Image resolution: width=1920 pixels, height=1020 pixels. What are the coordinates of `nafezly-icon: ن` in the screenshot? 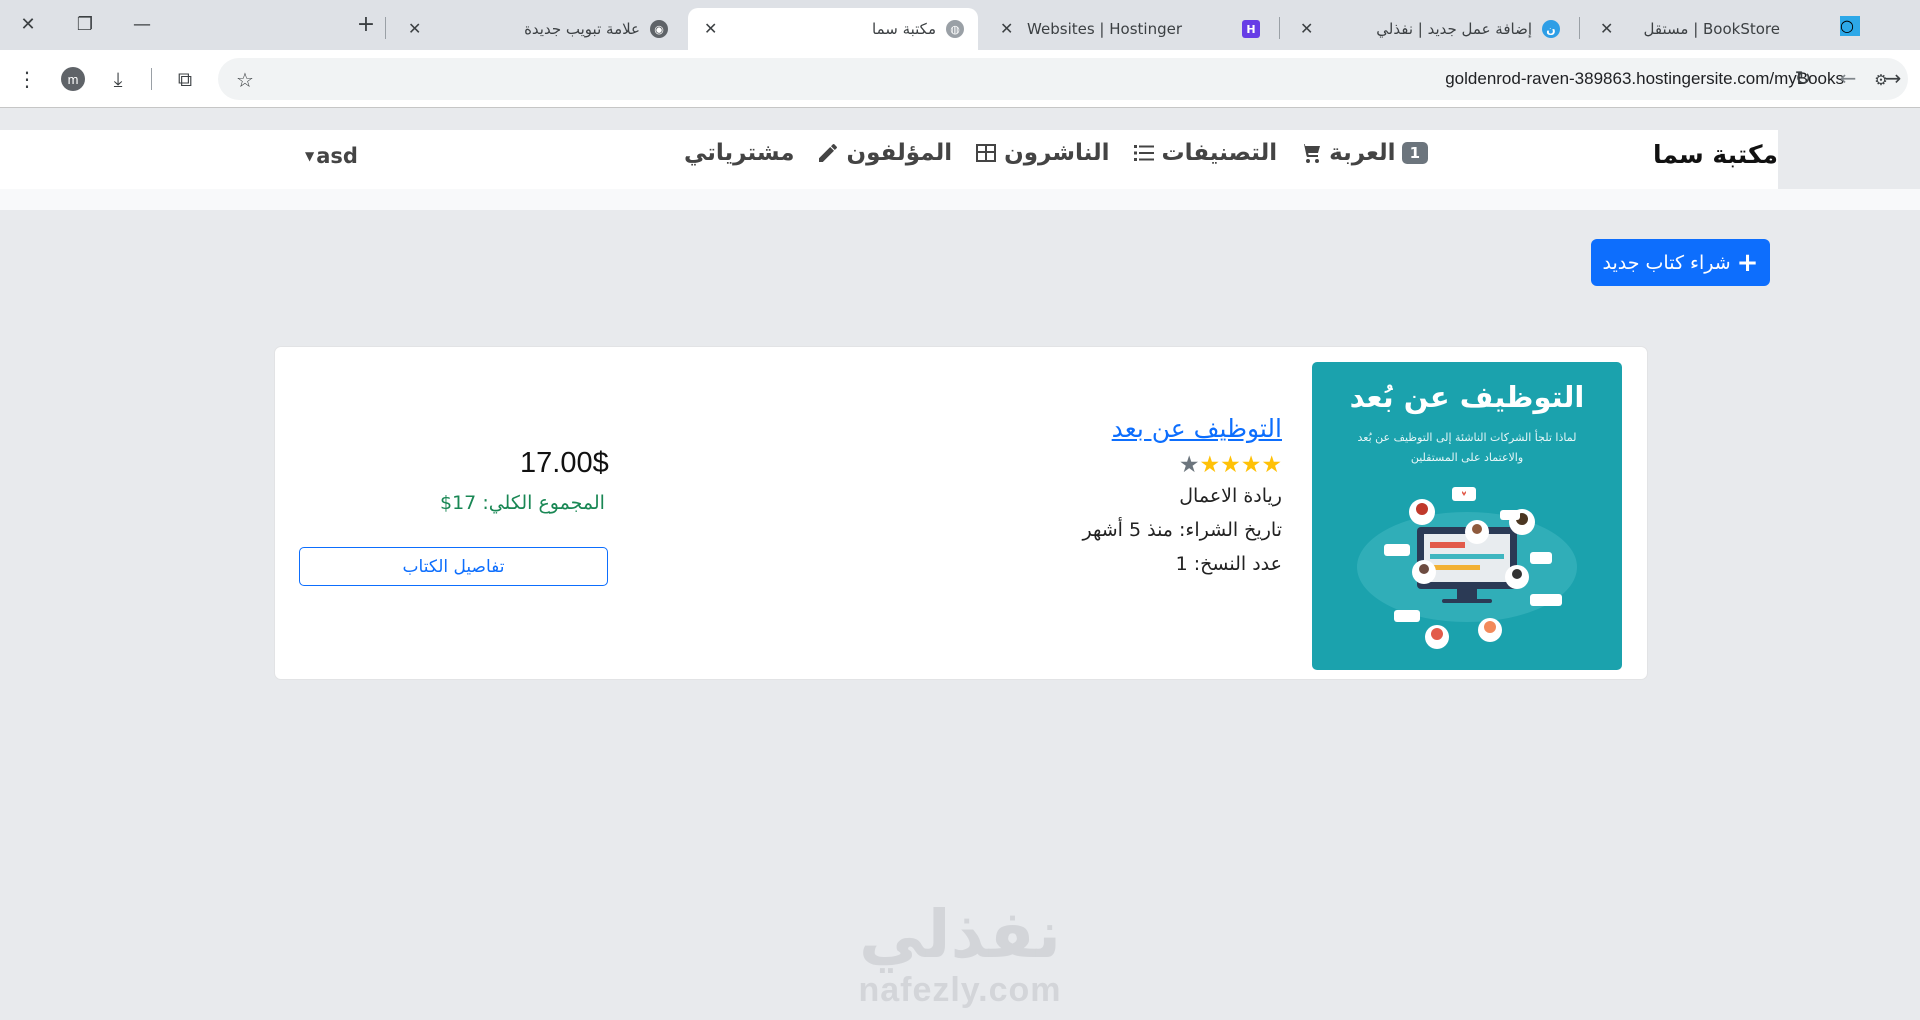 It's located at (1551, 29).